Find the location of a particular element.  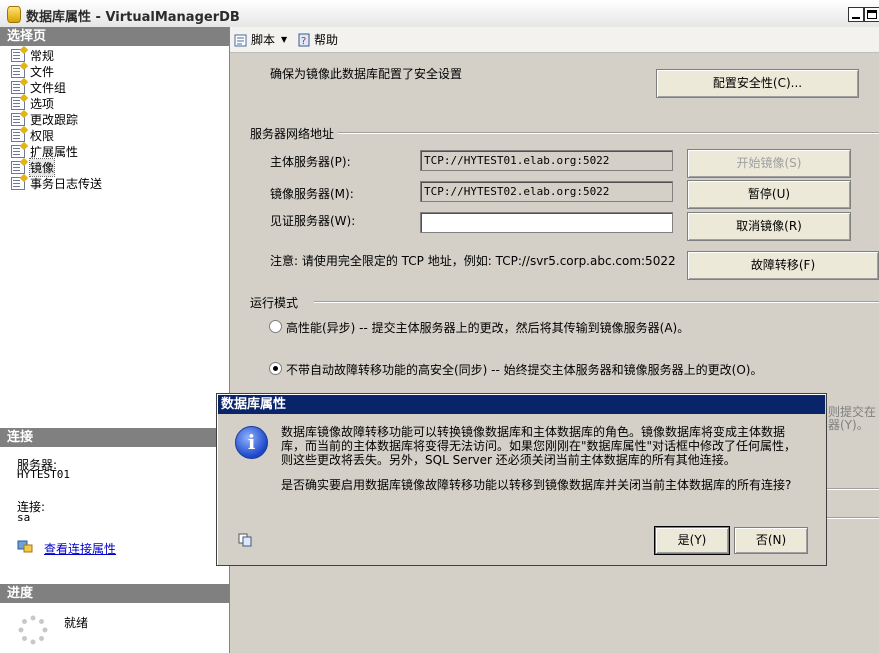

server-value: HYTEST01 is located at coordinates (43, 474).